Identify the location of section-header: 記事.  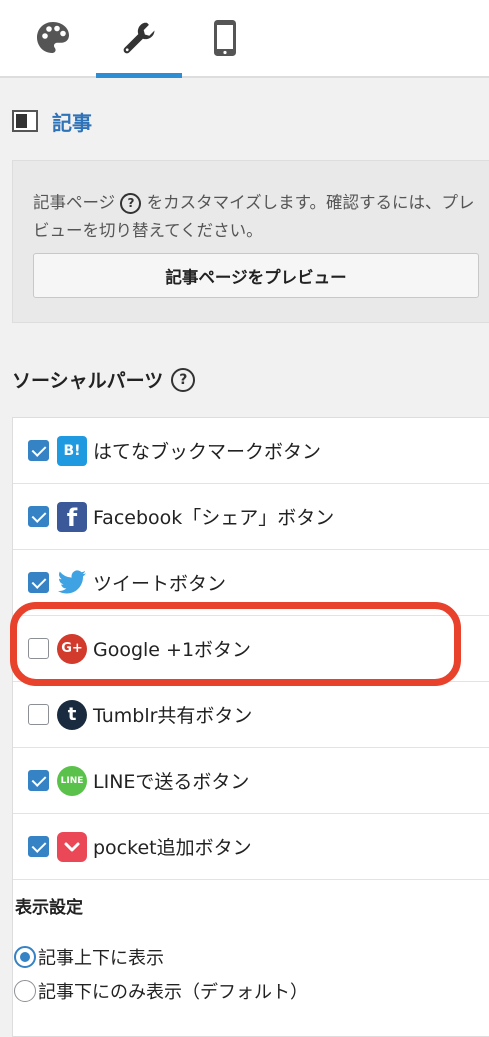
(244, 121).